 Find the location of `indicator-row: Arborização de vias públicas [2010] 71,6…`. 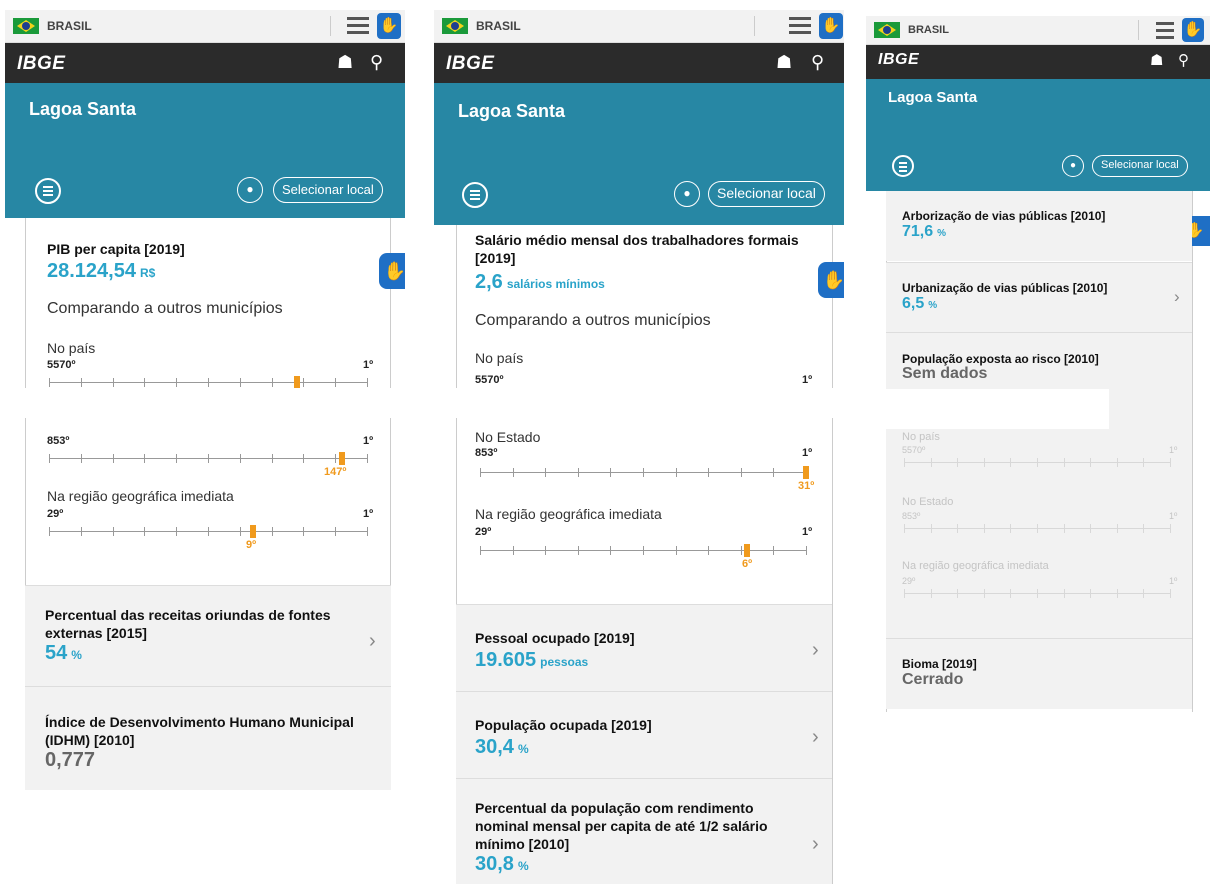

indicator-row: Arborização de vias públicas [2010] 71,6… is located at coordinates (1039, 226).